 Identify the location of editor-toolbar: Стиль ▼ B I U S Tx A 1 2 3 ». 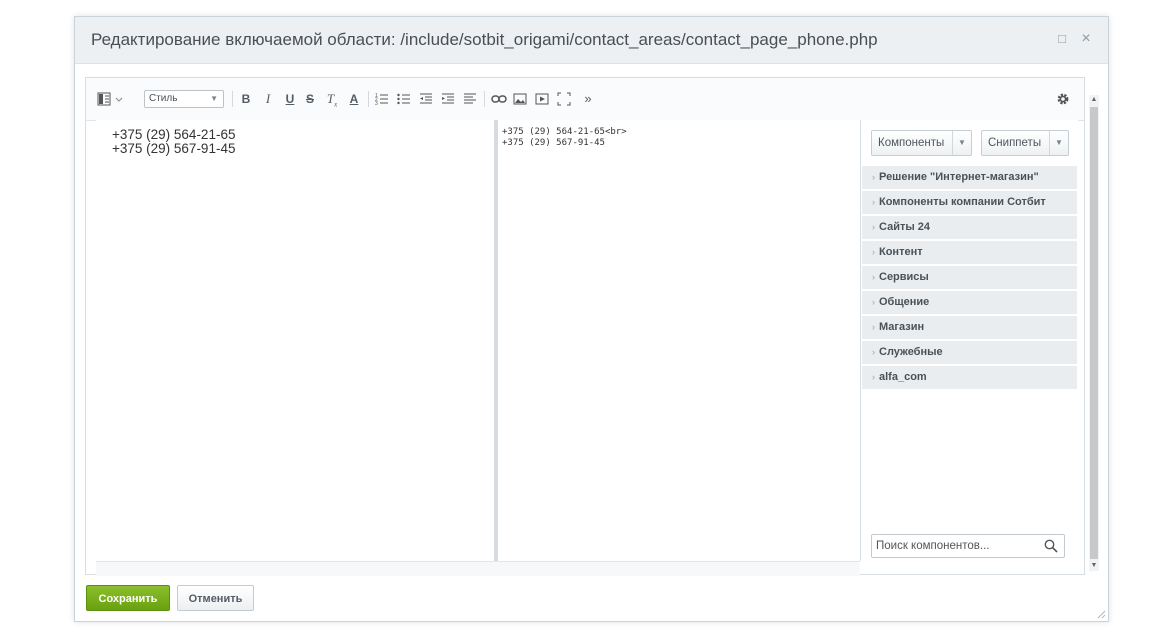
(585, 99).